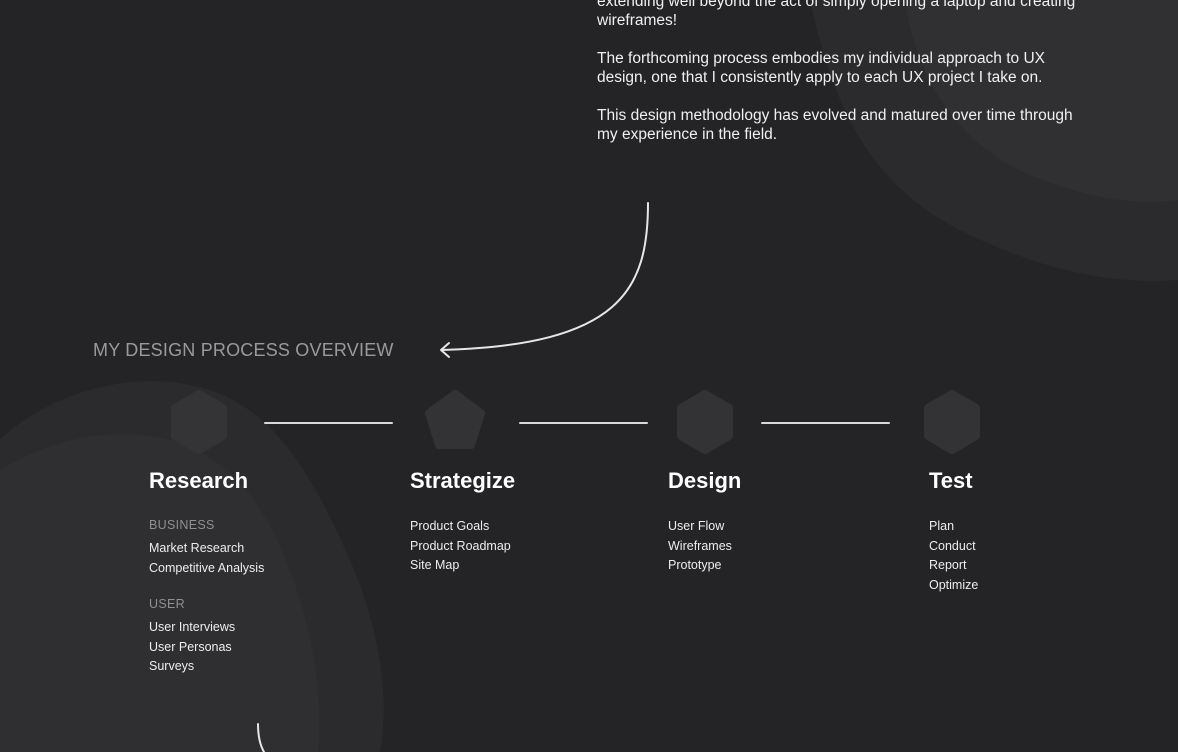  Describe the element at coordinates (951, 480) in the screenshot. I see `step-title: Test` at that location.